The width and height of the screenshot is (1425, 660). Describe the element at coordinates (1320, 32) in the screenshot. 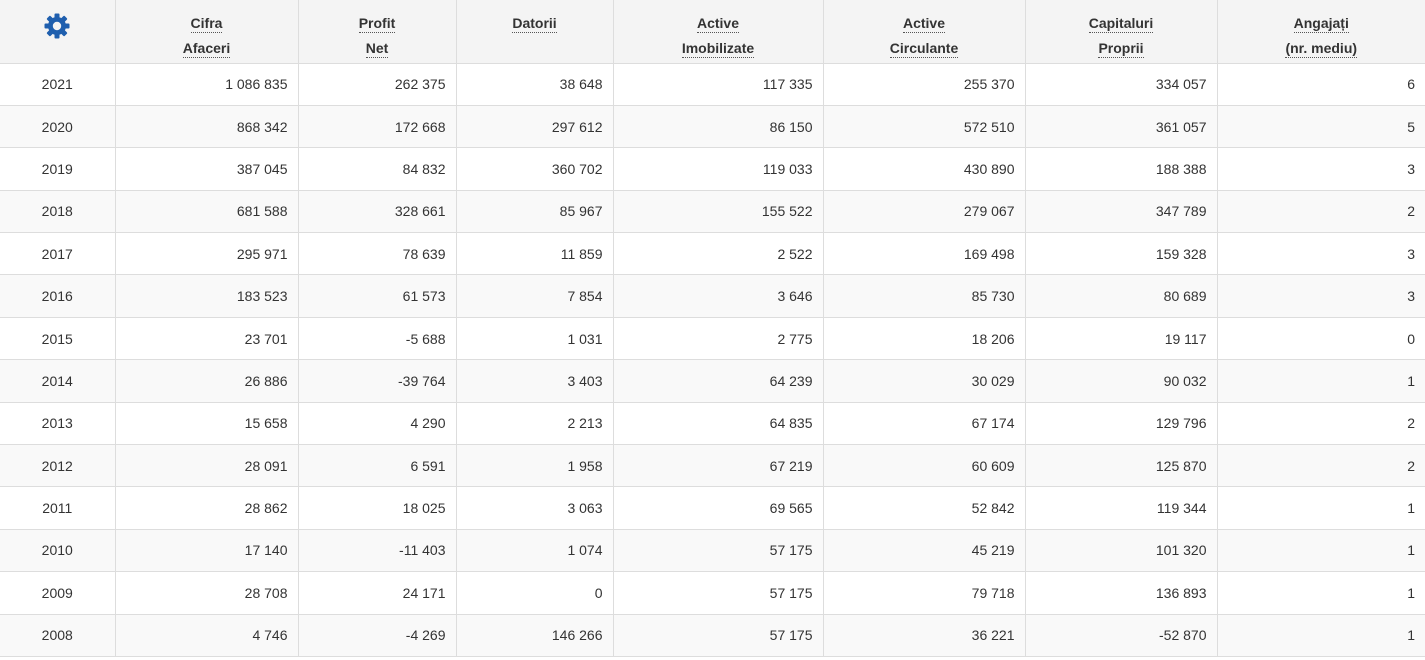

I see `column-header-angajati: Angajați (nr. mediu)` at that location.